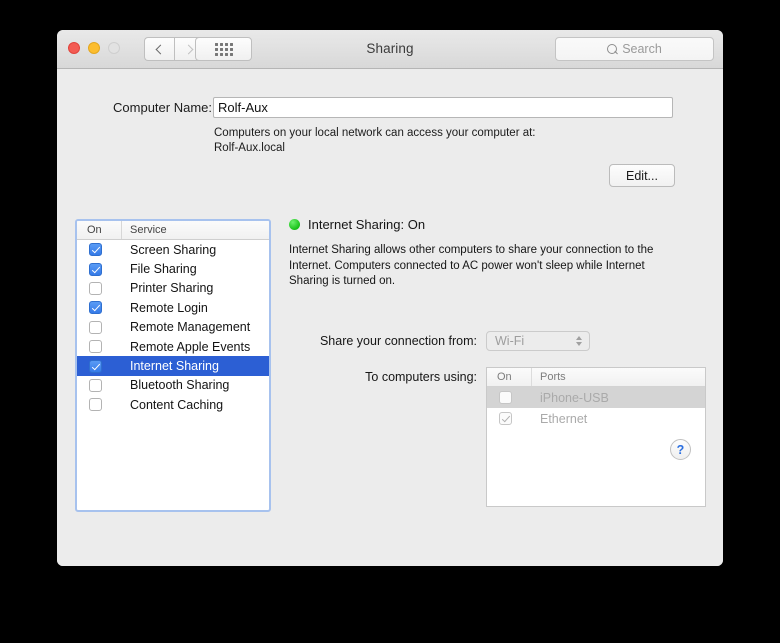 The width and height of the screenshot is (780, 643). What do you see at coordinates (169, 307) in the screenshot?
I see `service-label: Remote Login` at bounding box center [169, 307].